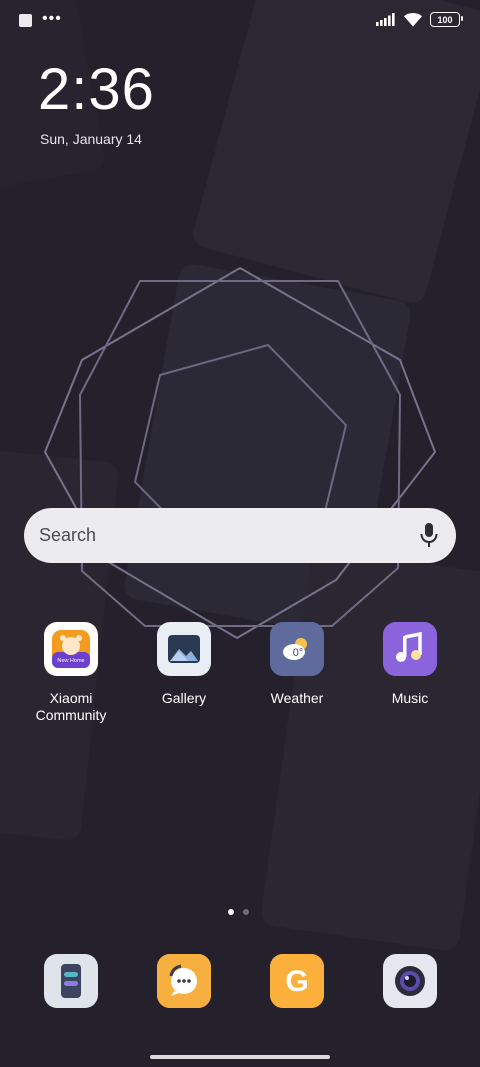 The height and width of the screenshot is (1067, 480). Describe the element at coordinates (298, 653) in the screenshot. I see `weather-temp: 0°` at that location.